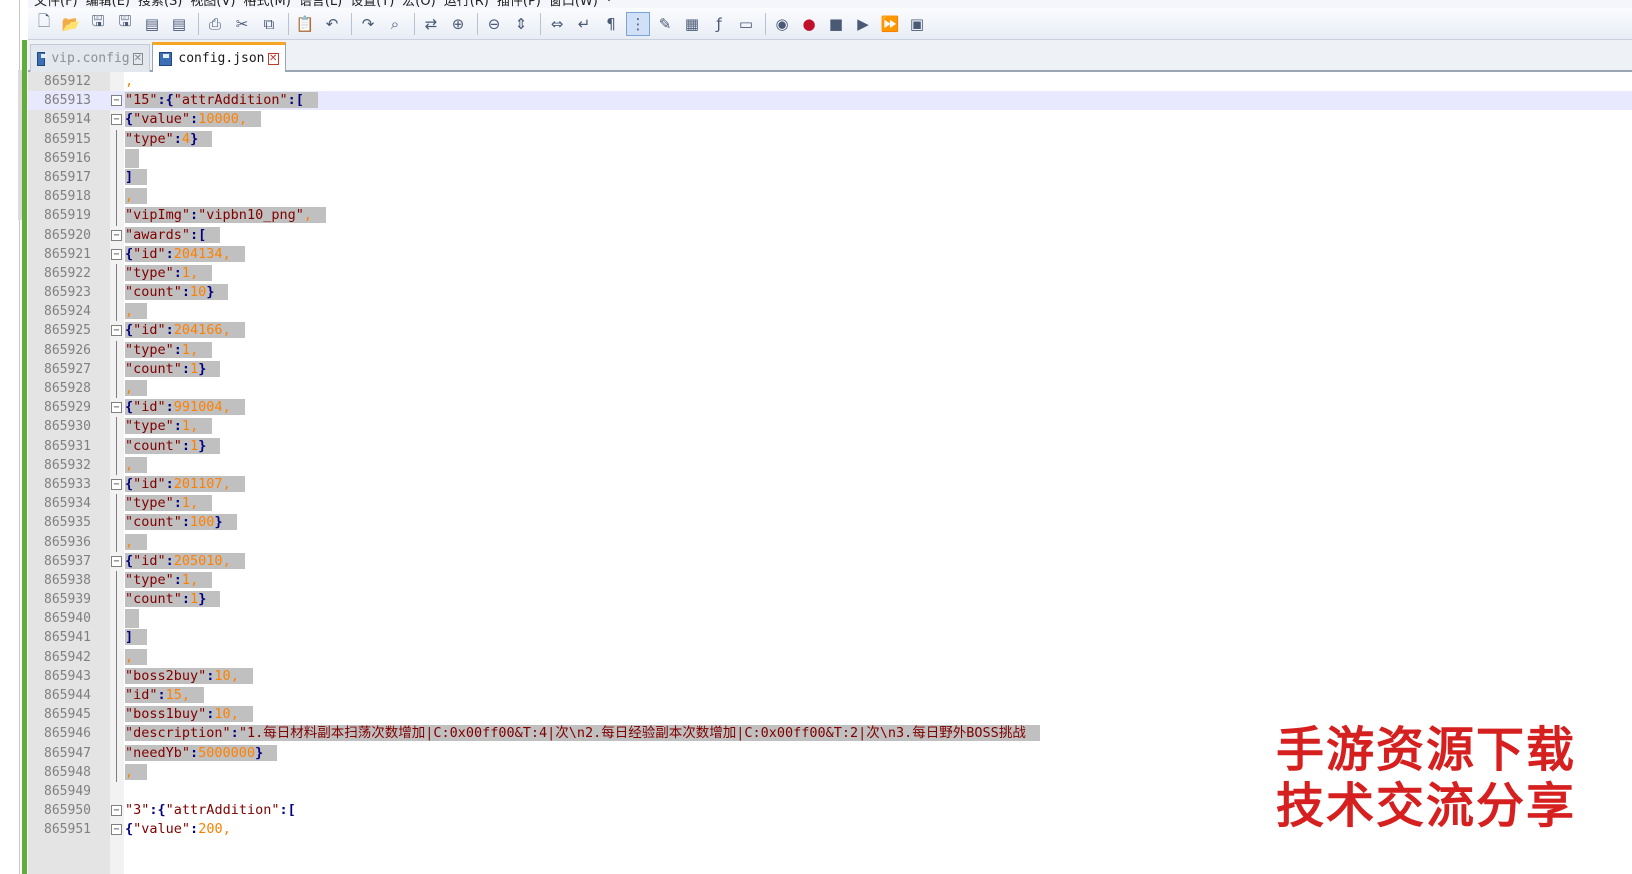 Image resolution: width=1632 pixels, height=874 pixels. Describe the element at coordinates (830, 580) in the screenshot. I see `code-line: 865938 "type":1,` at that location.